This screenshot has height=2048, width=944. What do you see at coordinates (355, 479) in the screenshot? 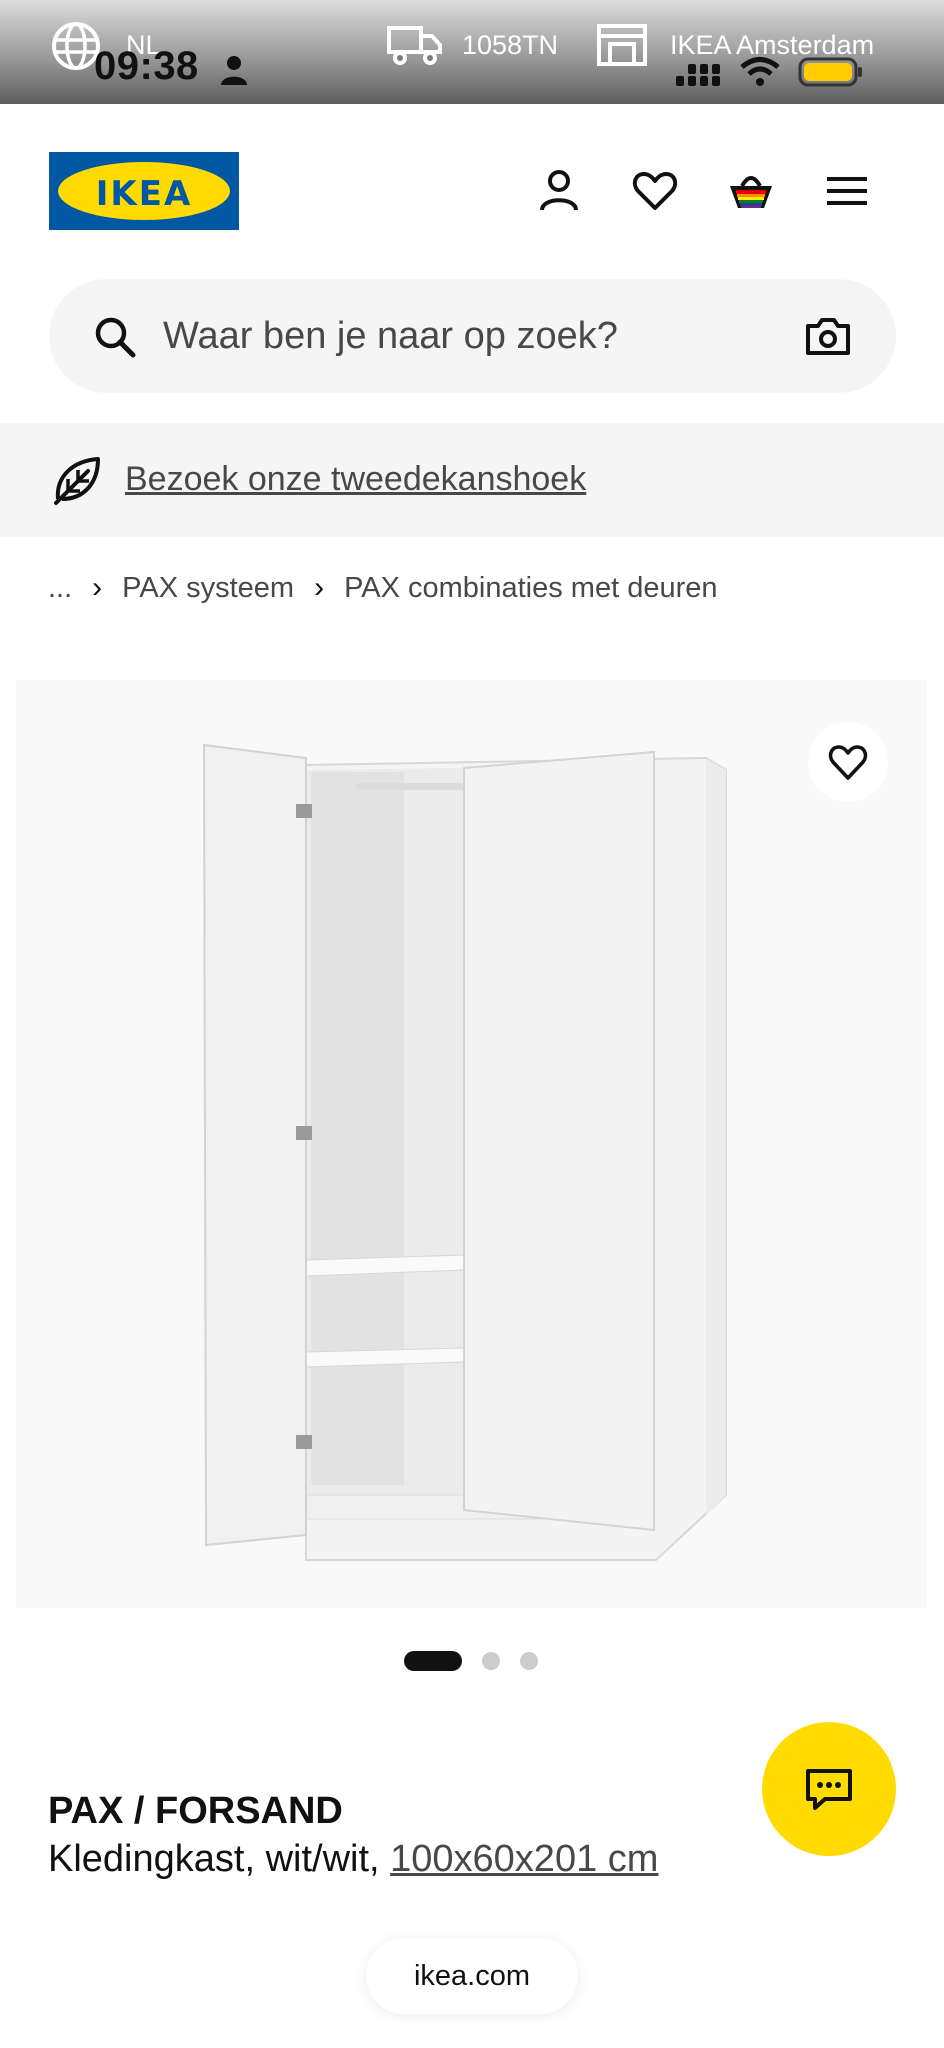
I see `second-chance-link: Bezoek onze tweedekanshoek` at bounding box center [355, 479].